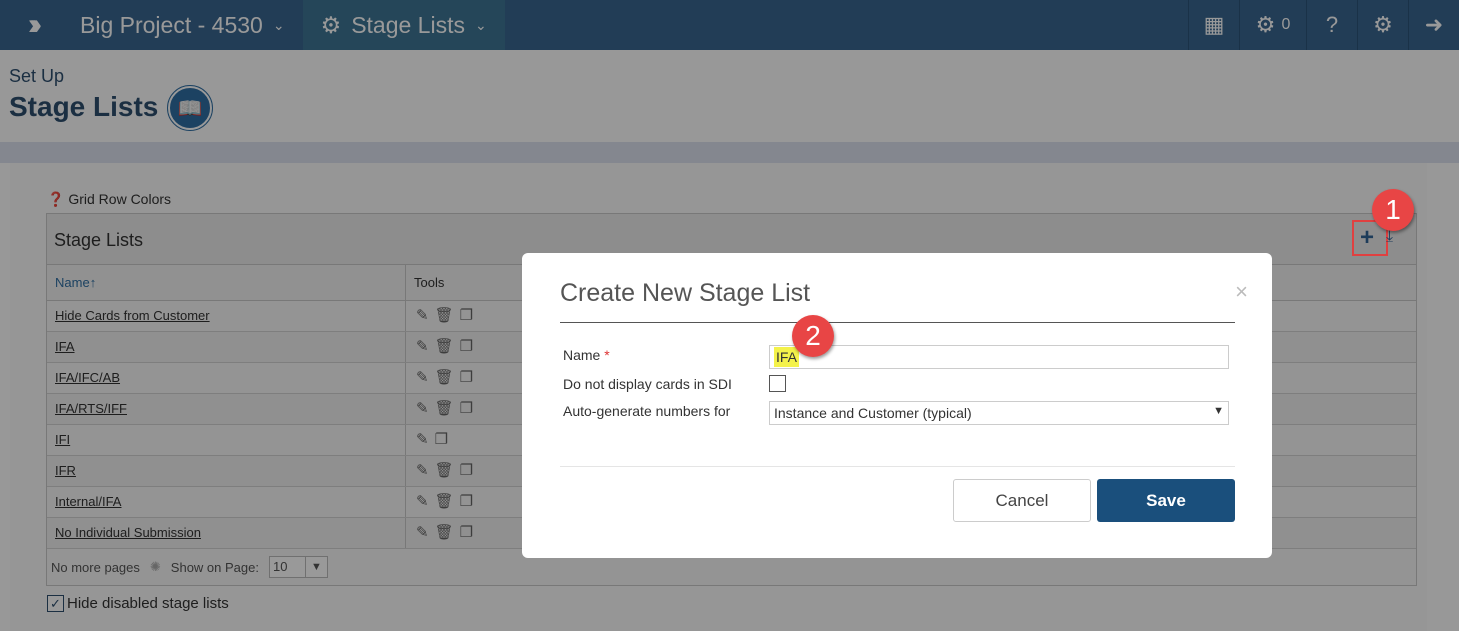 This screenshot has width=1459, height=631. Describe the element at coordinates (787, 357) in the screenshot. I see `name-value: IFA` at that location.